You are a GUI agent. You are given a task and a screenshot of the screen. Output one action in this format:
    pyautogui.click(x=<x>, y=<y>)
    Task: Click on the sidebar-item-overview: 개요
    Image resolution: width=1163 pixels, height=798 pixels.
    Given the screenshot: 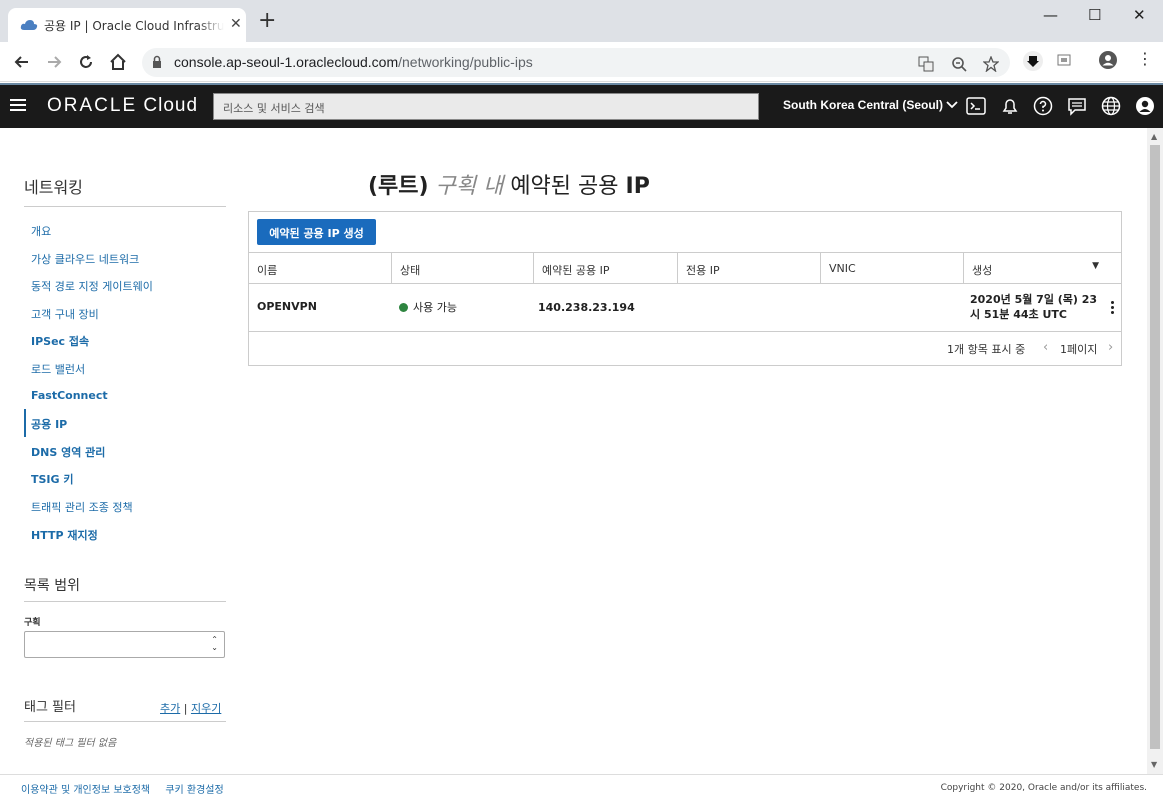 What is the action you would take?
    pyautogui.click(x=125, y=230)
    